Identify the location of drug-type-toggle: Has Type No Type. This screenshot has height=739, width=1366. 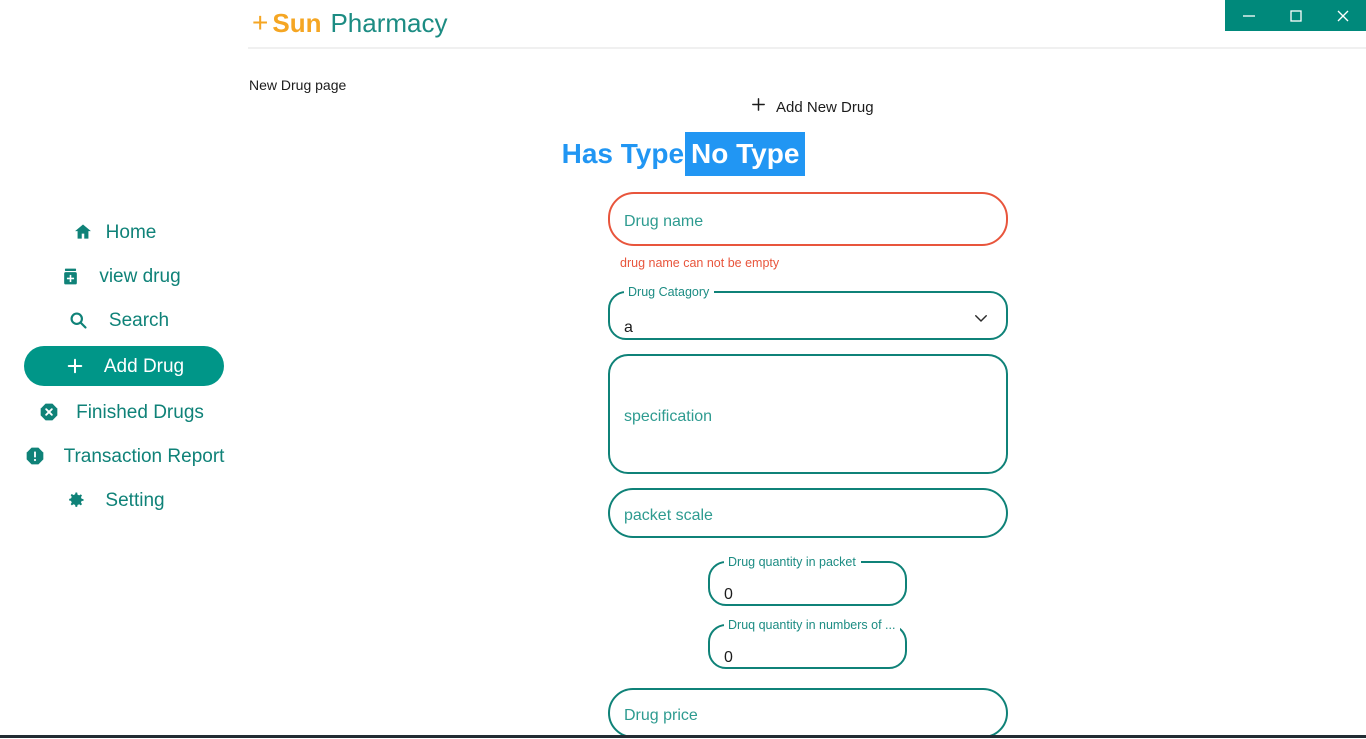
(683, 154).